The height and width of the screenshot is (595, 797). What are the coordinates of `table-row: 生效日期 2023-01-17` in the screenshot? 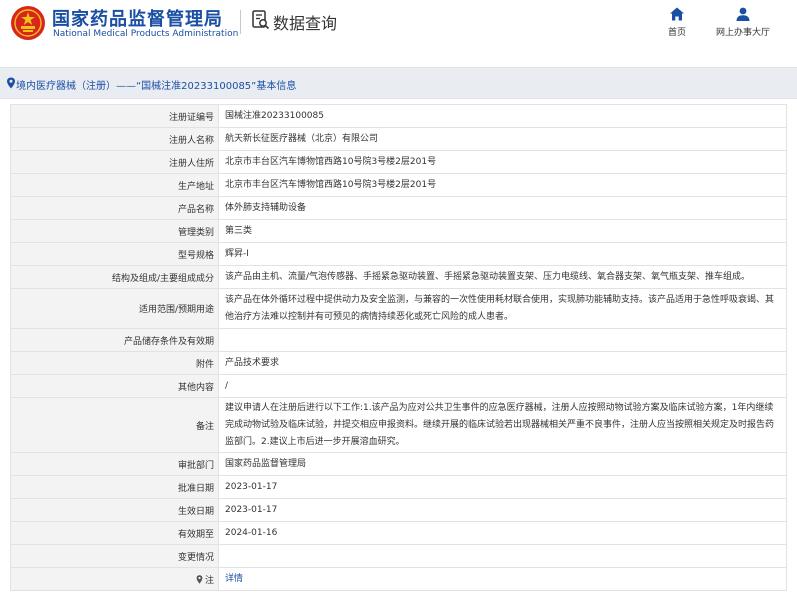 It's located at (398, 510).